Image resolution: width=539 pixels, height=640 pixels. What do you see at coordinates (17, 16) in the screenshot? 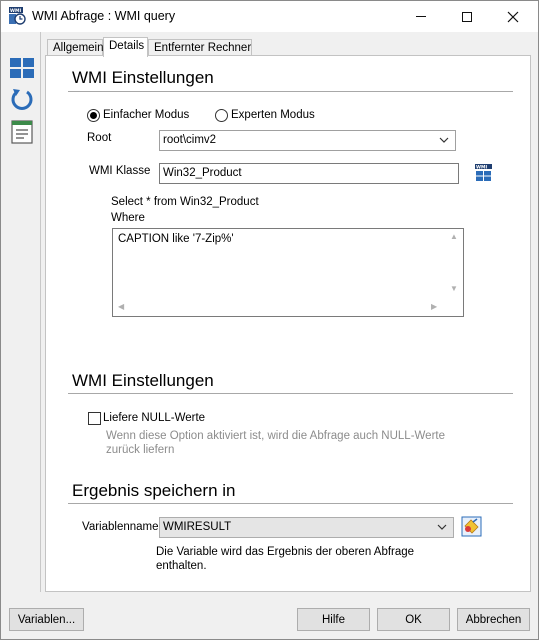
I see `wmi-query-icon: WMI` at bounding box center [17, 16].